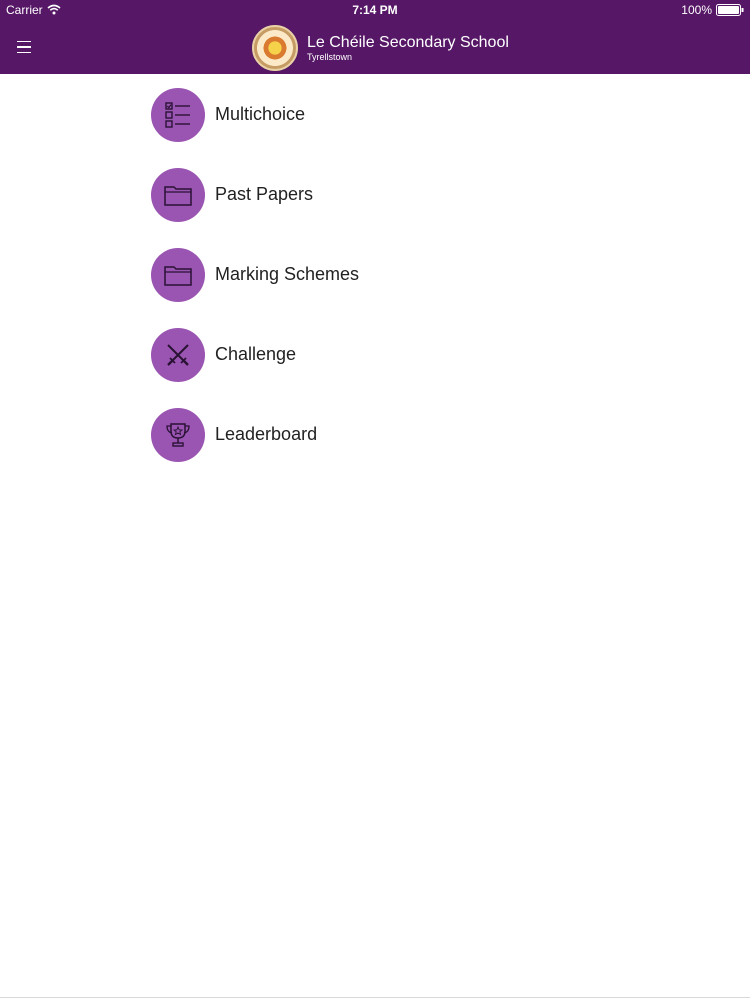 Image resolution: width=750 pixels, height=1000 pixels. Describe the element at coordinates (178, 114) in the screenshot. I see `checklist-icon` at that location.